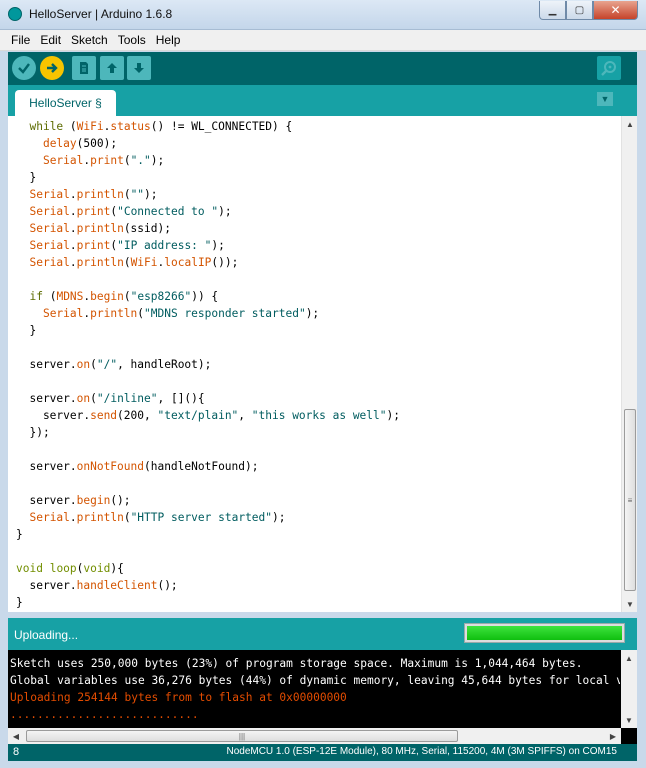 The height and width of the screenshot is (768, 646). I want to click on upload-button, so click(52, 68).